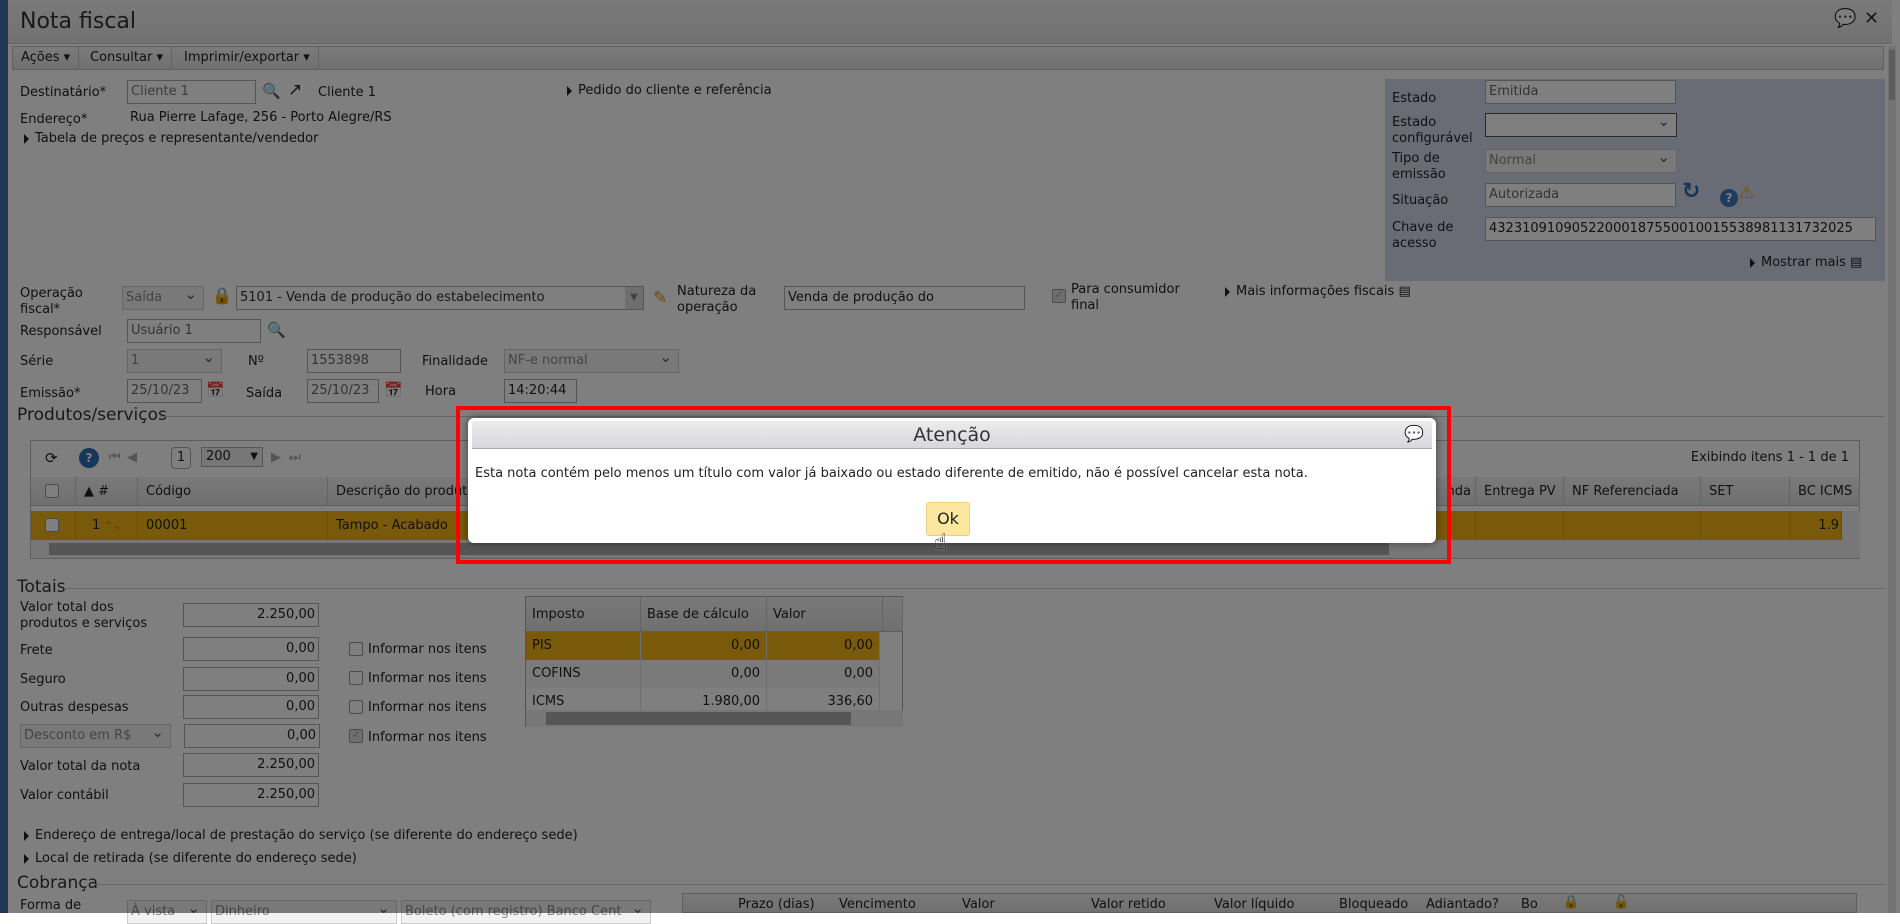 The image size is (1900, 924). I want to click on hand-cursor-icon: ☝, so click(941, 542).